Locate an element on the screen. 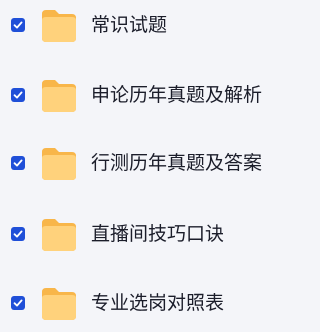  list-item: 行测历年真题及答案 is located at coordinates (134, 163).